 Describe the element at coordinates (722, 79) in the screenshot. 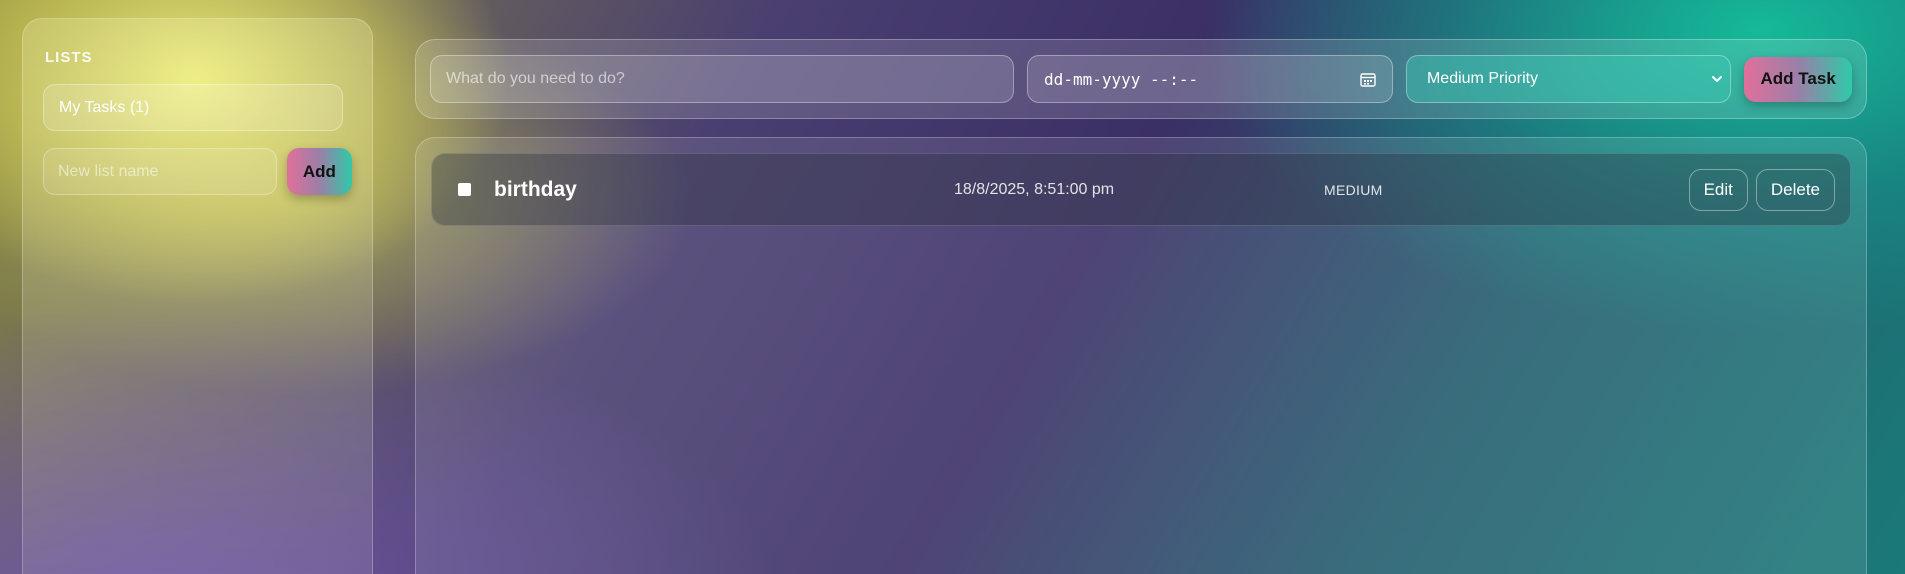

I see `task-input` at that location.